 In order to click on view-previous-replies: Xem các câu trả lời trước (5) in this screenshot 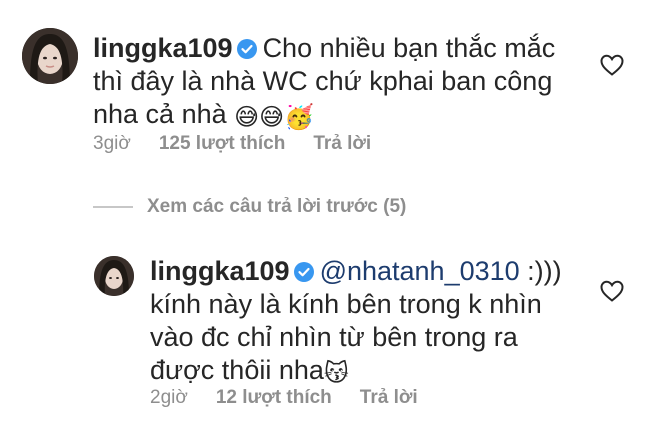, I will do `click(249, 207)`.